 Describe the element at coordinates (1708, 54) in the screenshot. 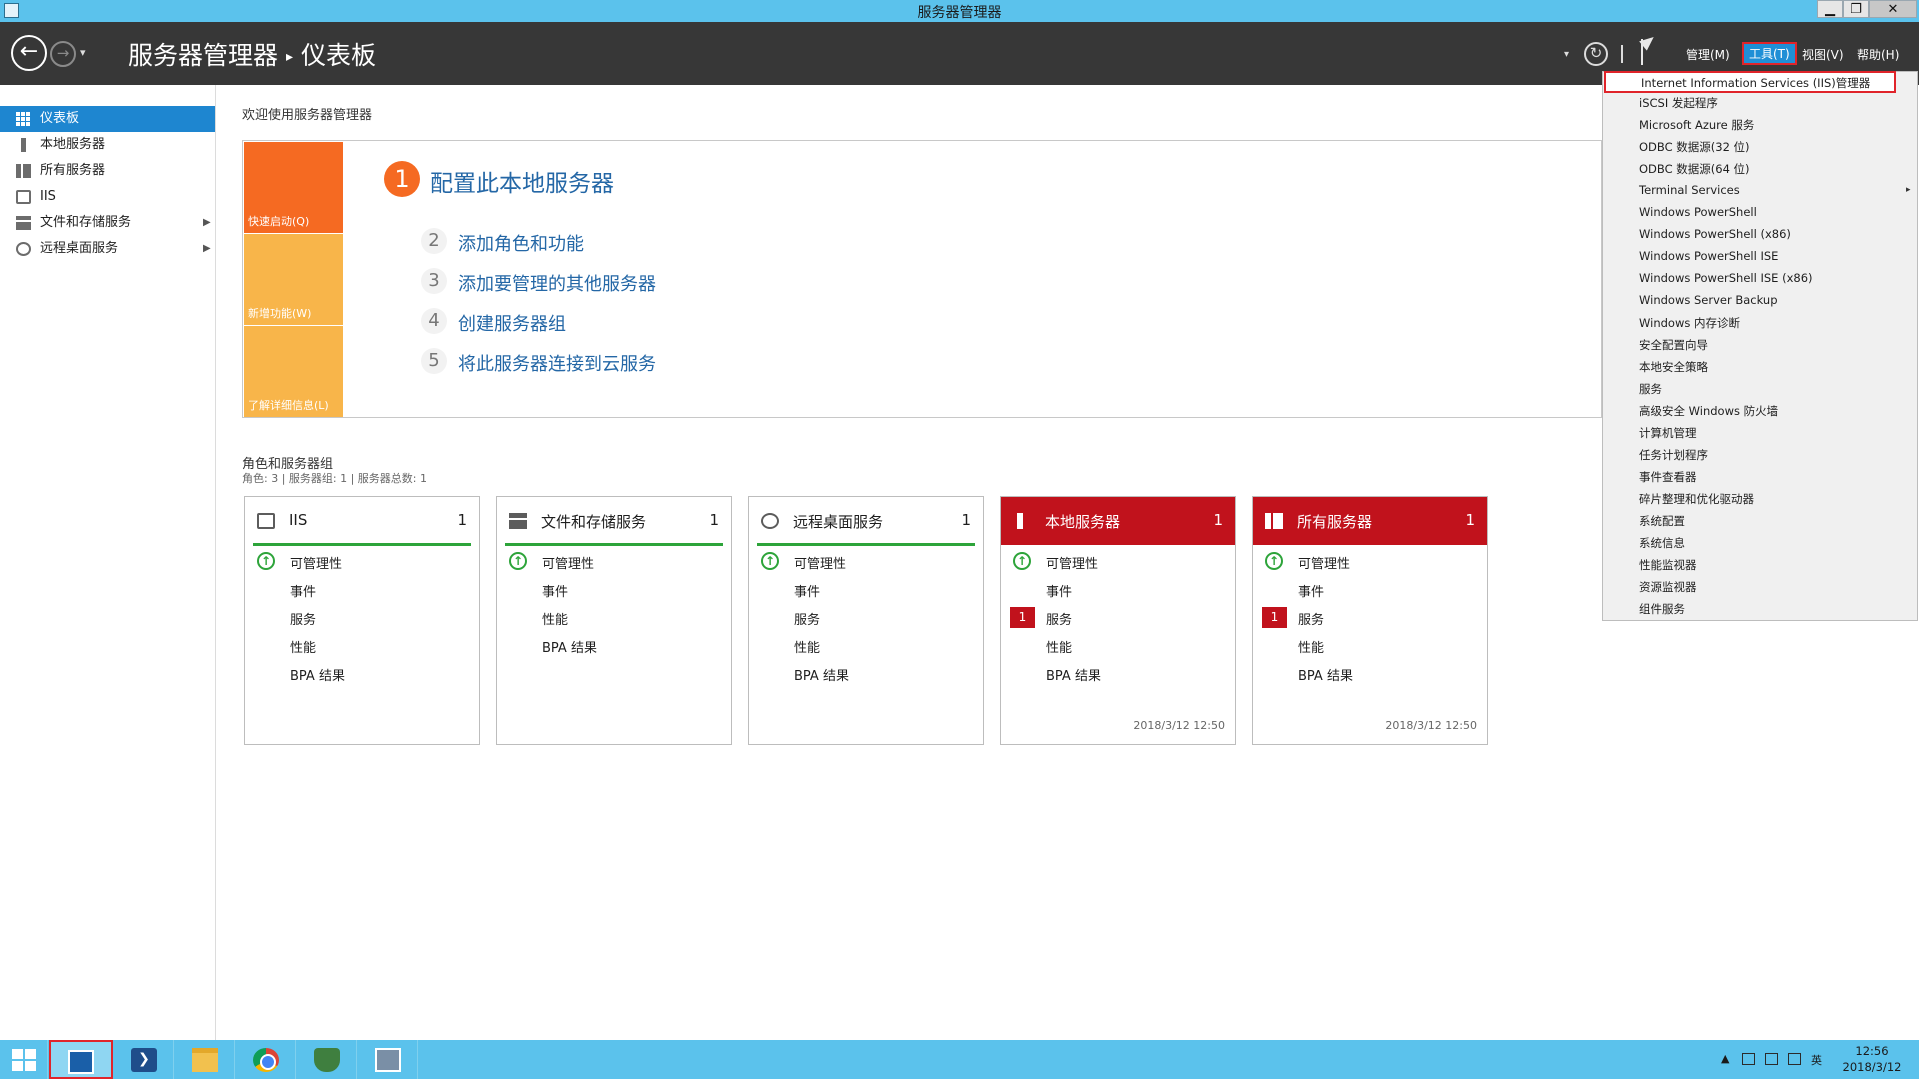

I see `menu-manage: 管理(M)` at that location.